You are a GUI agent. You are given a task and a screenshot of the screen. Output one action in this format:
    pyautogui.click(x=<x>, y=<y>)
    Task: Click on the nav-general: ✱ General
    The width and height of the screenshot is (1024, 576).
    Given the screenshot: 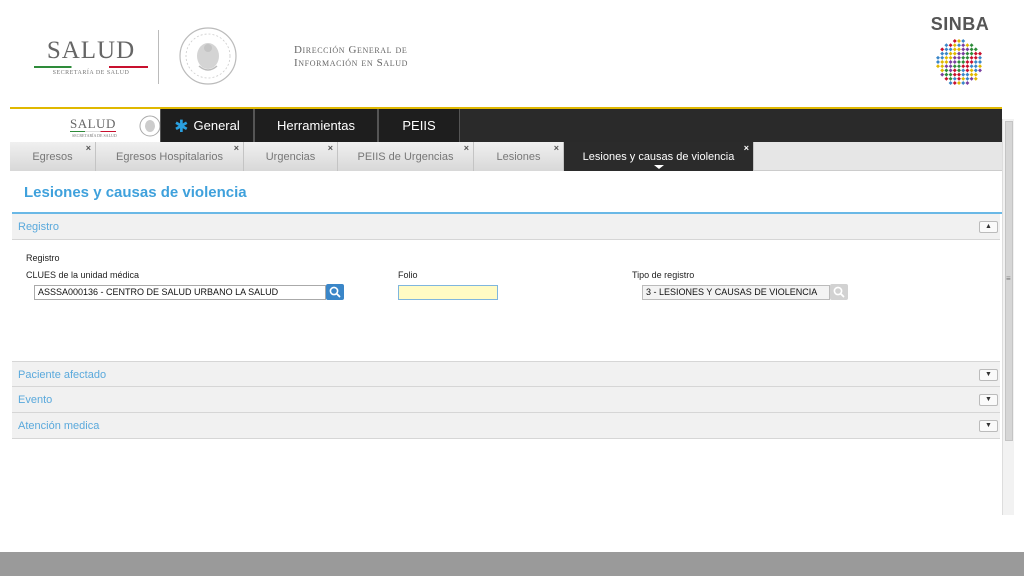 What is the action you would take?
    pyautogui.click(x=207, y=125)
    